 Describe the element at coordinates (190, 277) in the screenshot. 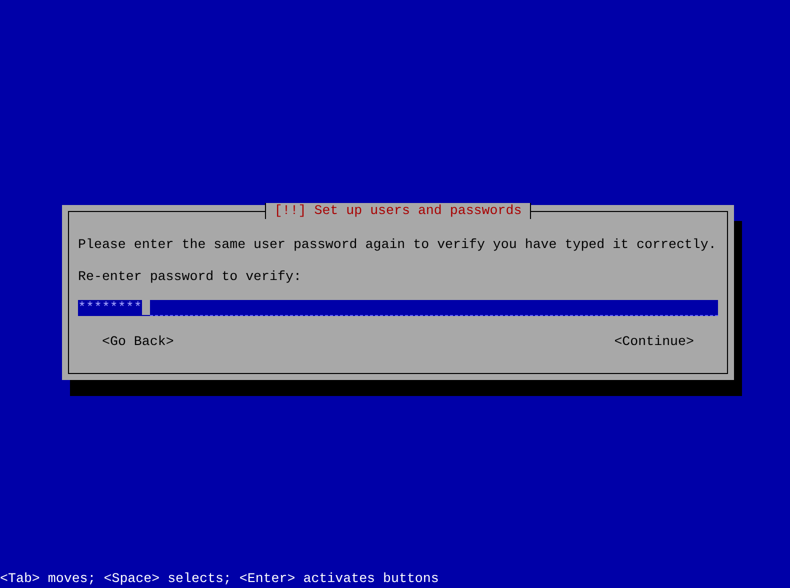

I see `field-label: Re-enter password to verify:` at that location.